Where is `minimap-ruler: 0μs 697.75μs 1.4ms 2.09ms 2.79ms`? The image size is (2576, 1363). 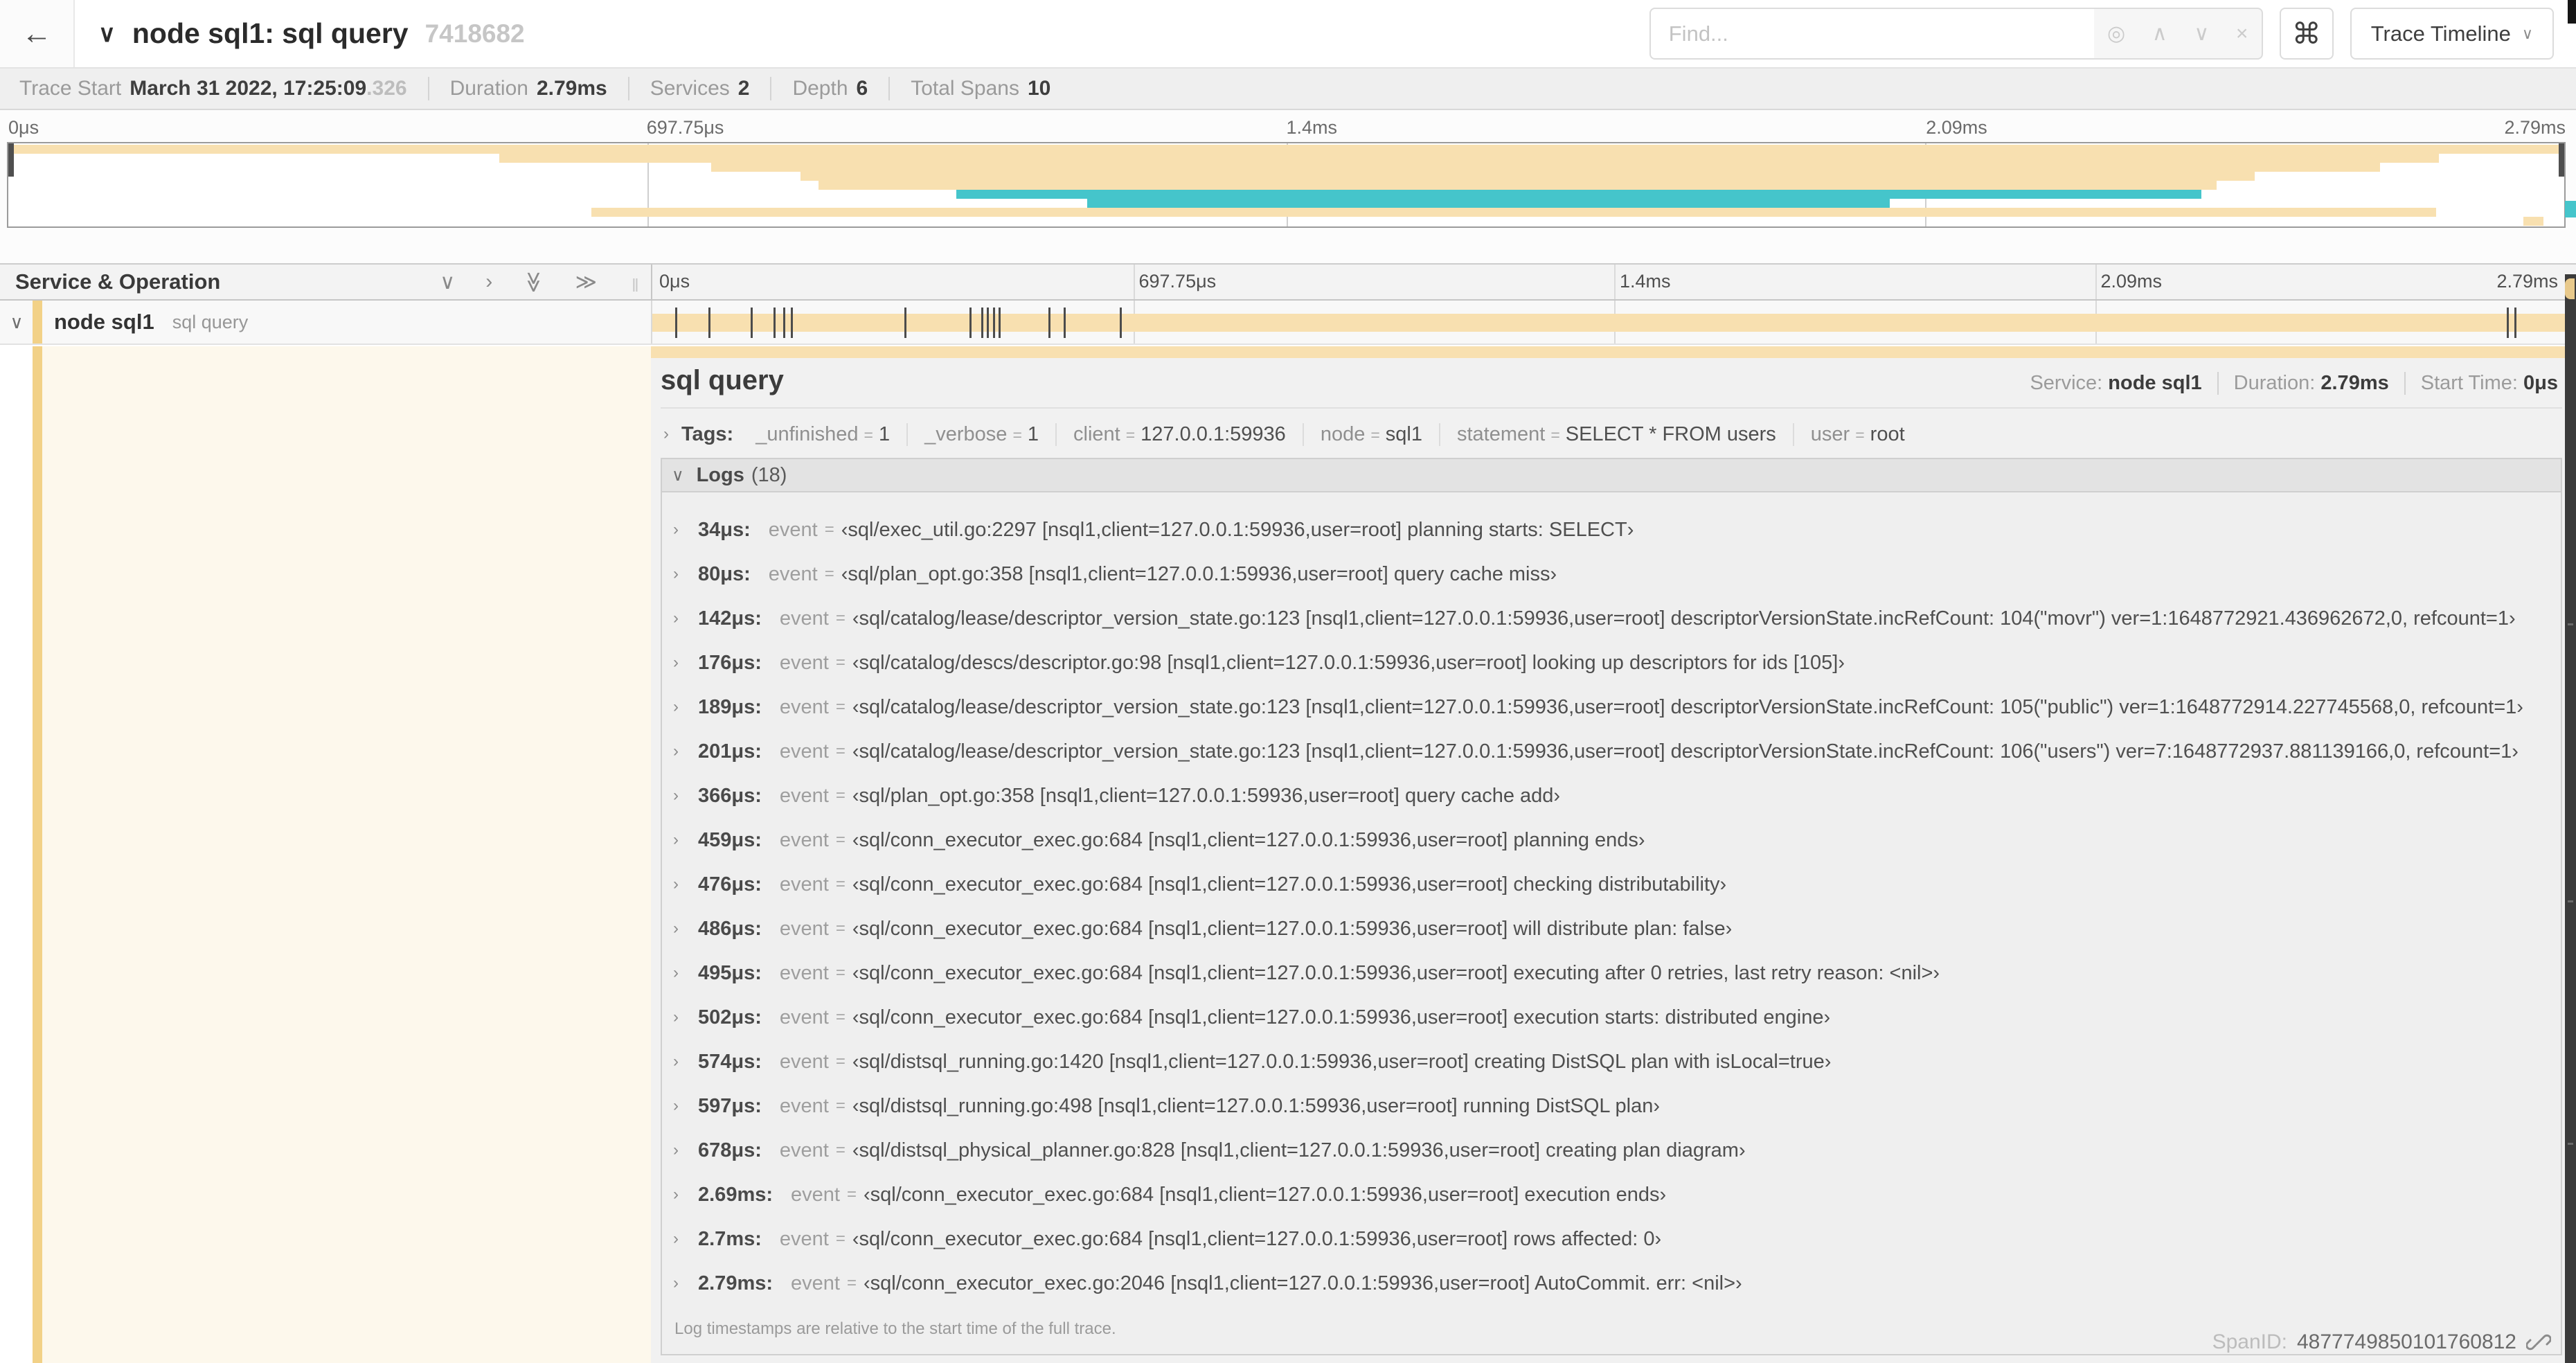
minimap-ruler: 0μs 697.75μs 1.4ms 2.09ms 2.79ms is located at coordinates (1286, 124).